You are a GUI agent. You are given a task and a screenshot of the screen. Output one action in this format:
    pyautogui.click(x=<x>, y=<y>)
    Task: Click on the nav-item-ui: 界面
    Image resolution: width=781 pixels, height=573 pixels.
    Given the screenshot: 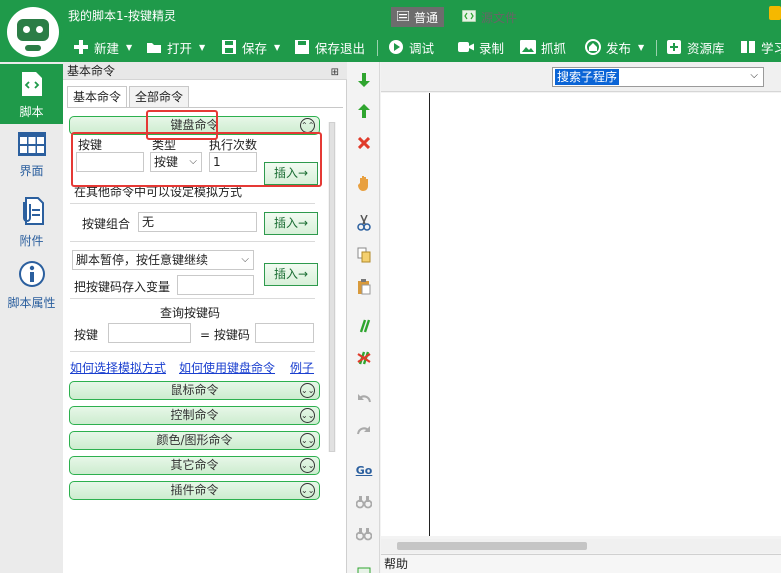 What is the action you would take?
    pyautogui.click(x=31, y=155)
    